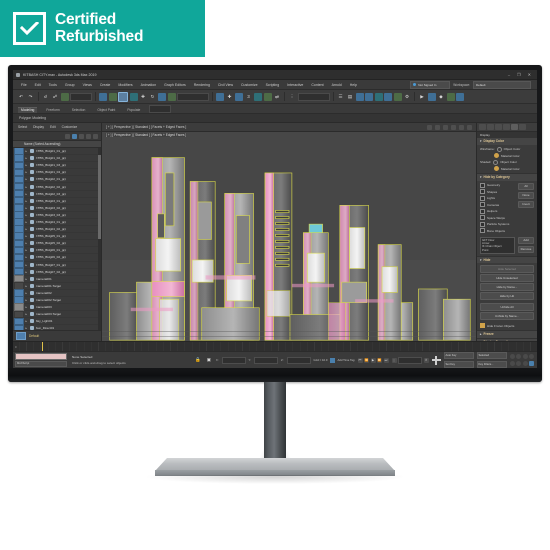 The image size is (550, 550). What do you see at coordinates (21, 97) in the screenshot?
I see `undo-icon: ↶` at bounding box center [21, 97].